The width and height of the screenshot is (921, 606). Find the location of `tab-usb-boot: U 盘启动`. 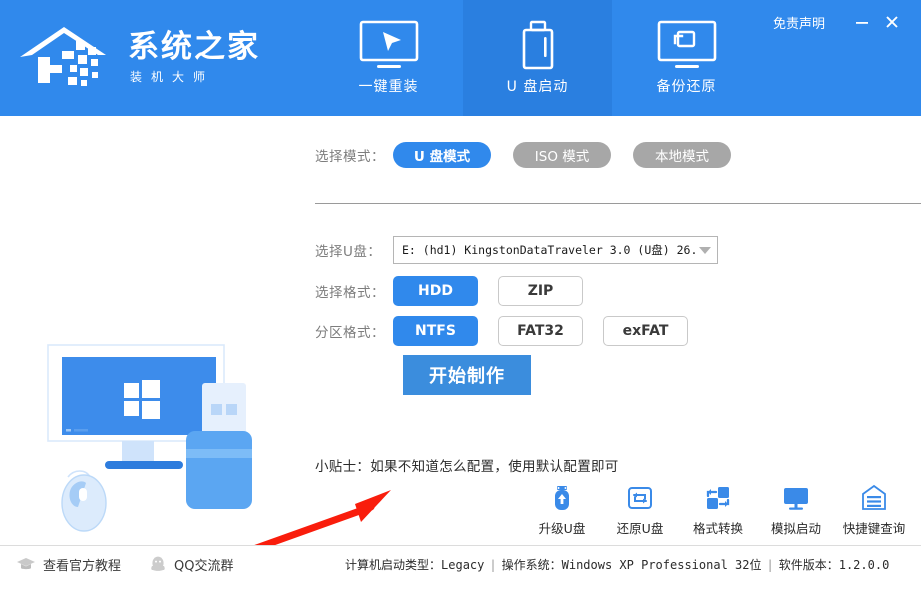

tab-usb-boot: U 盘启动 is located at coordinates (537, 58).